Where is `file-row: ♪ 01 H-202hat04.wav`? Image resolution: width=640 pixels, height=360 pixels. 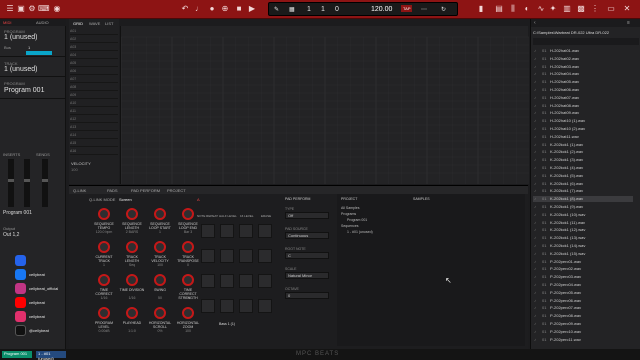
file-row: ♪ 01 H-202hat04.wav is located at coordinates (583, 74).